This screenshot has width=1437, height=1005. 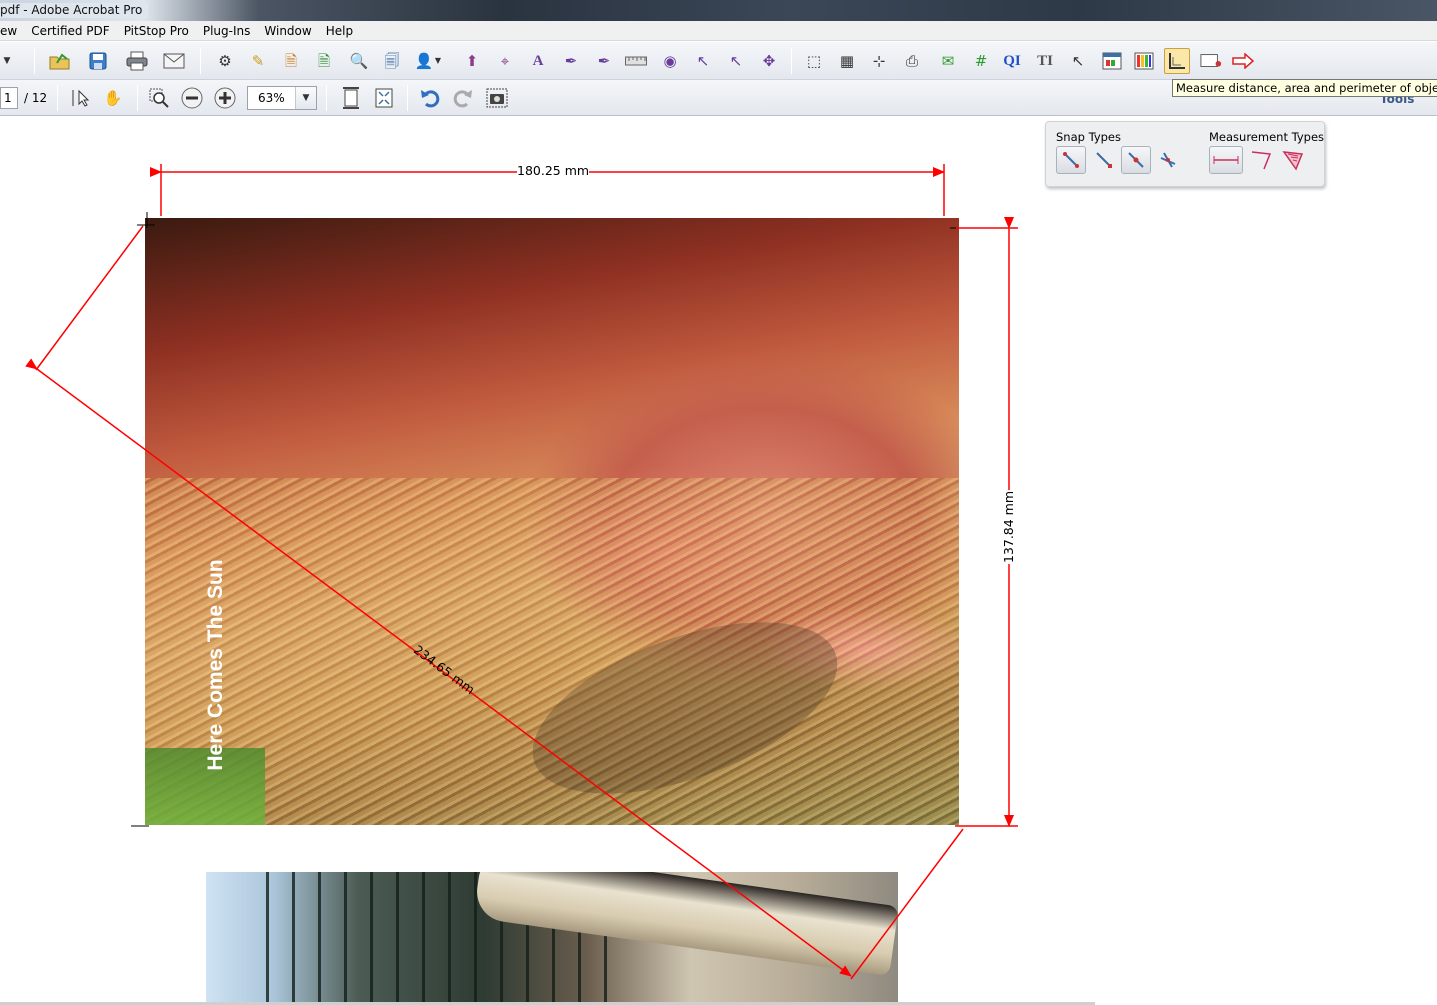 What do you see at coordinates (769, 61) in the screenshot?
I see `move-icon: ✥` at bounding box center [769, 61].